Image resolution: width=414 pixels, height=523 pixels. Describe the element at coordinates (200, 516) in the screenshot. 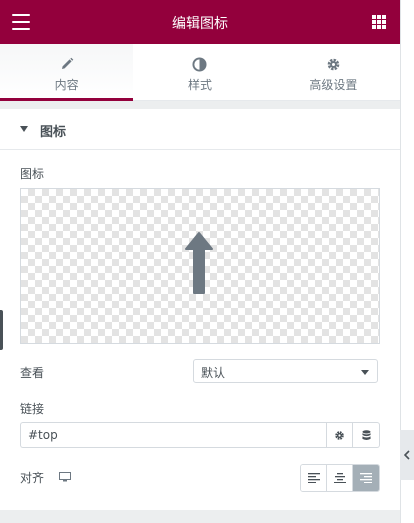

I see `panel-footer-gap` at that location.